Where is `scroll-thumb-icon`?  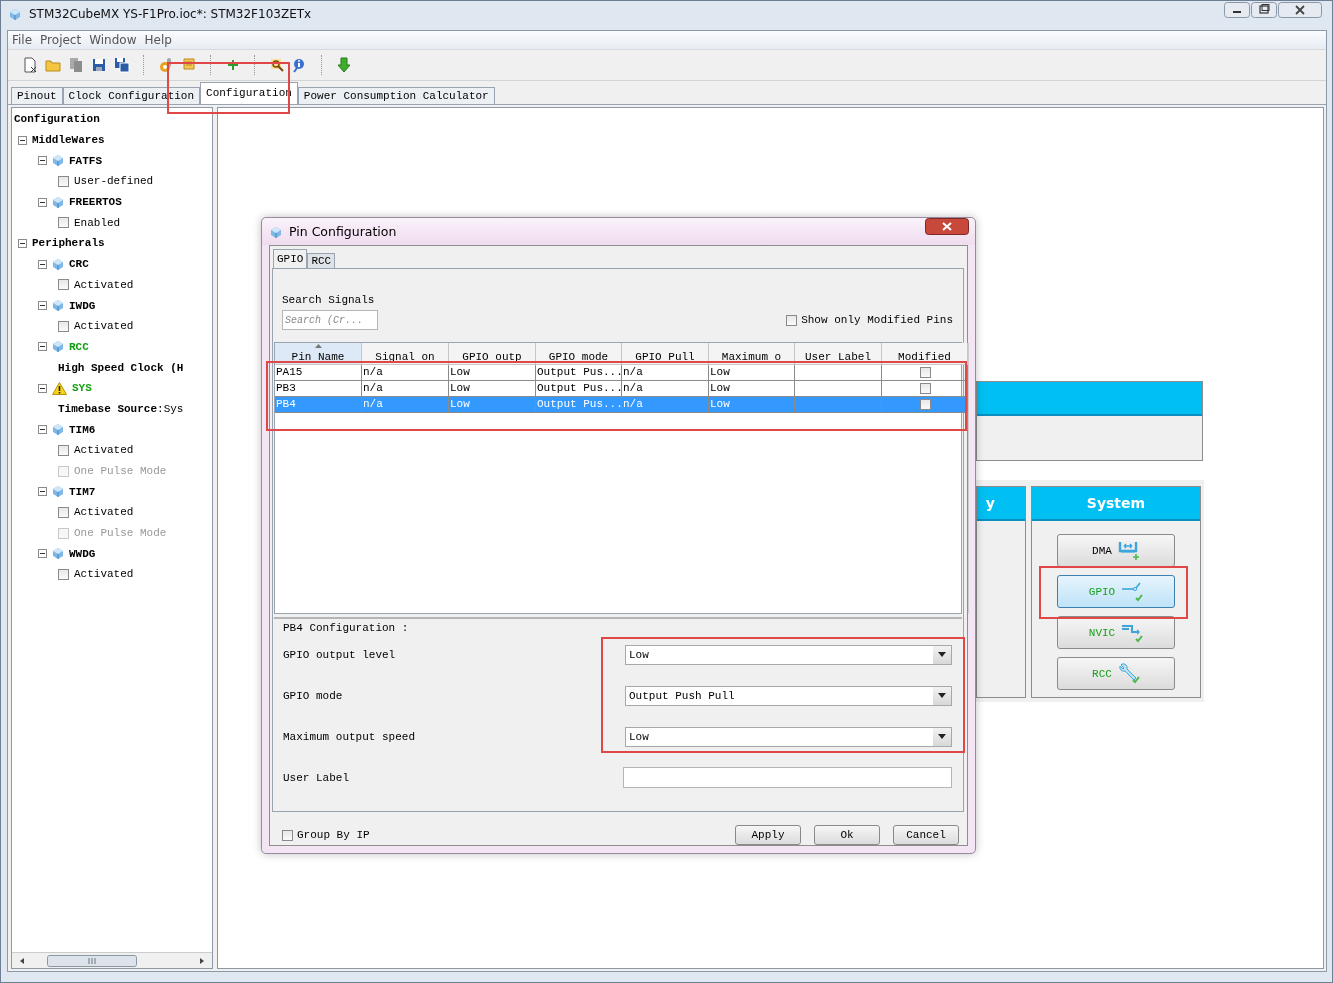
scroll-thumb-icon is located at coordinates (92, 960).